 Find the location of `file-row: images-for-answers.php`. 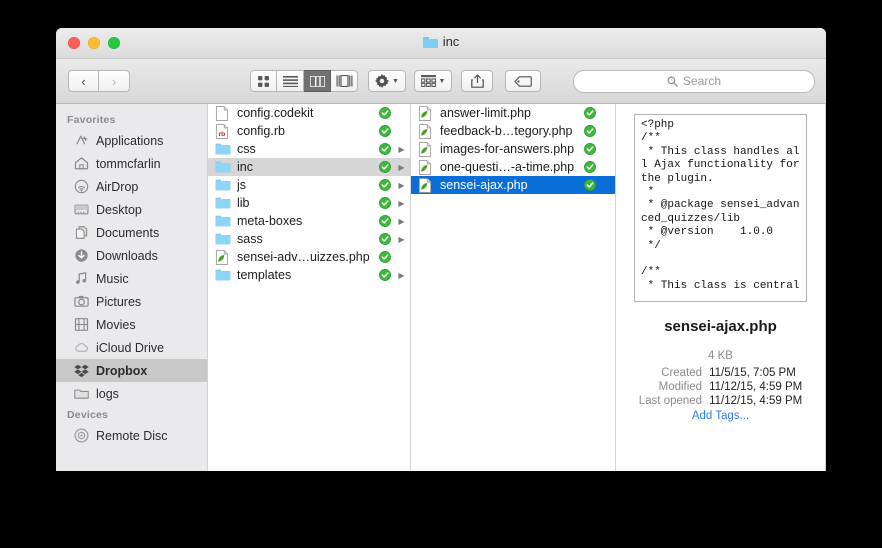

file-row: images-for-answers.php is located at coordinates (513, 149).